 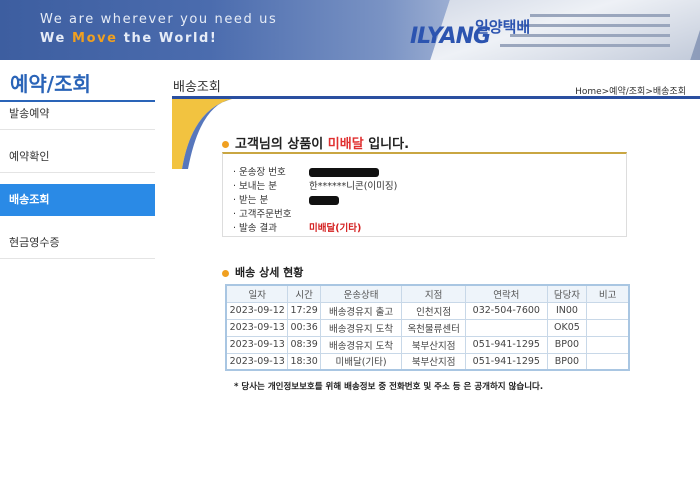 I want to click on building-image: ILYANG 일양택배, so click(x=540, y=30).